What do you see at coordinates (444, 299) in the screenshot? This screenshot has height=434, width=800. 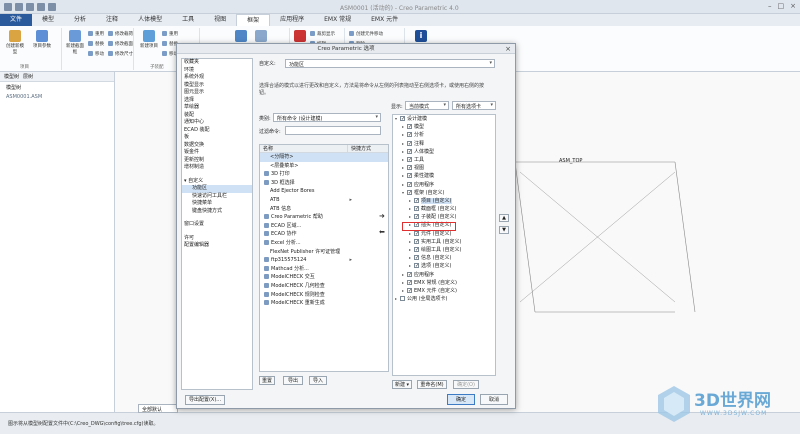 I see `ribbon-tree-node: ▸ 公用 (全局选项卡)` at bounding box center [444, 299].